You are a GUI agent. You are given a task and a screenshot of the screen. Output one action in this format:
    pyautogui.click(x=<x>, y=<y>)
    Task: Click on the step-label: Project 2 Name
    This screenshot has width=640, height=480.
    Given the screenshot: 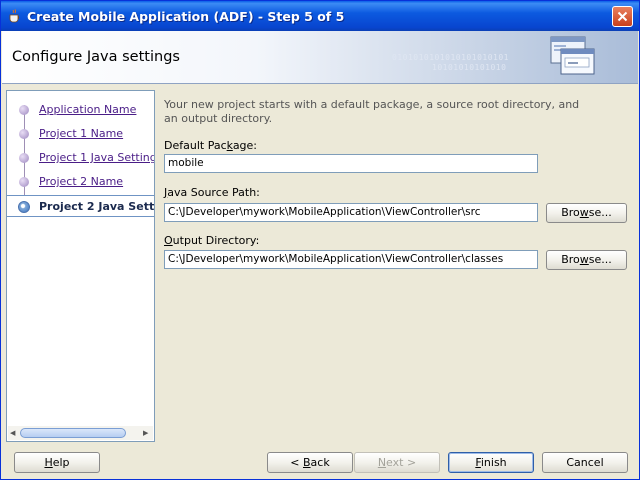 What is the action you would take?
    pyautogui.click(x=81, y=181)
    